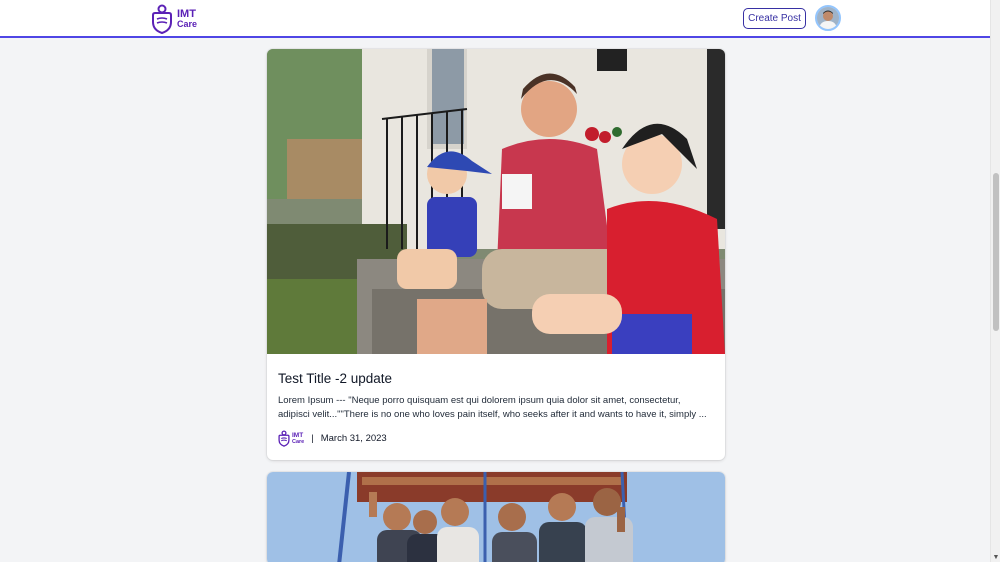  I want to click on page-scrollbar: ▼, so click(995, 281).